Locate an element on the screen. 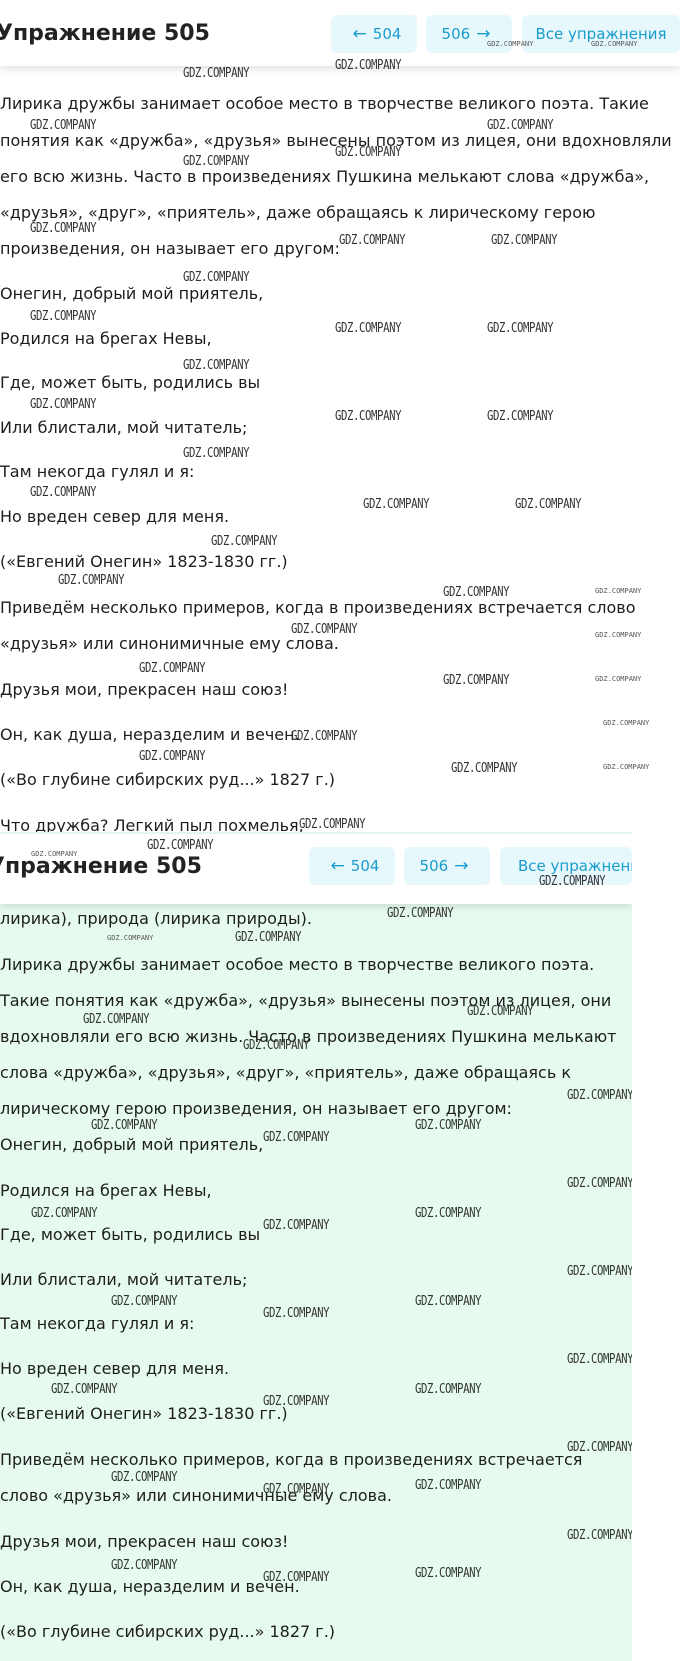 The width and height of the screenshot is (680, 1661). prev-exercise-label: 504 is located at coordinates (387, 34).